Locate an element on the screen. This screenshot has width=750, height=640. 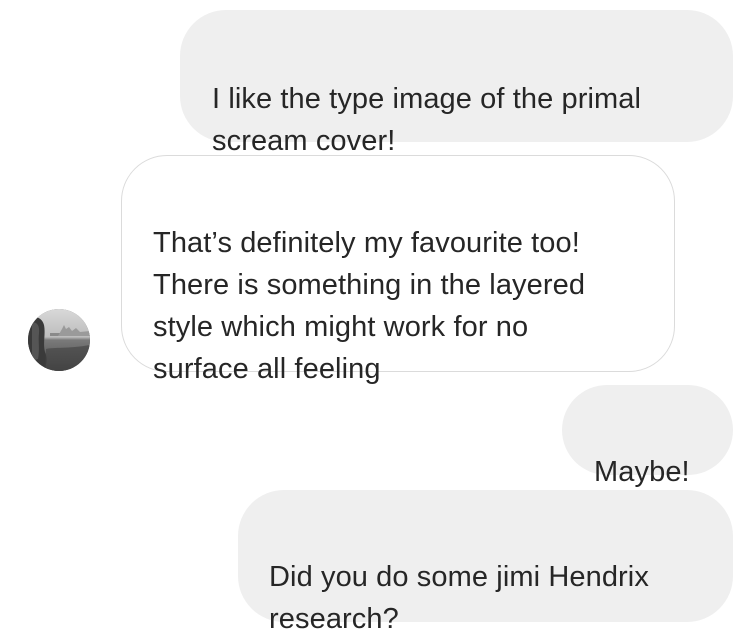
user-avatar-photo-icon is located at coordinates (59, 340).